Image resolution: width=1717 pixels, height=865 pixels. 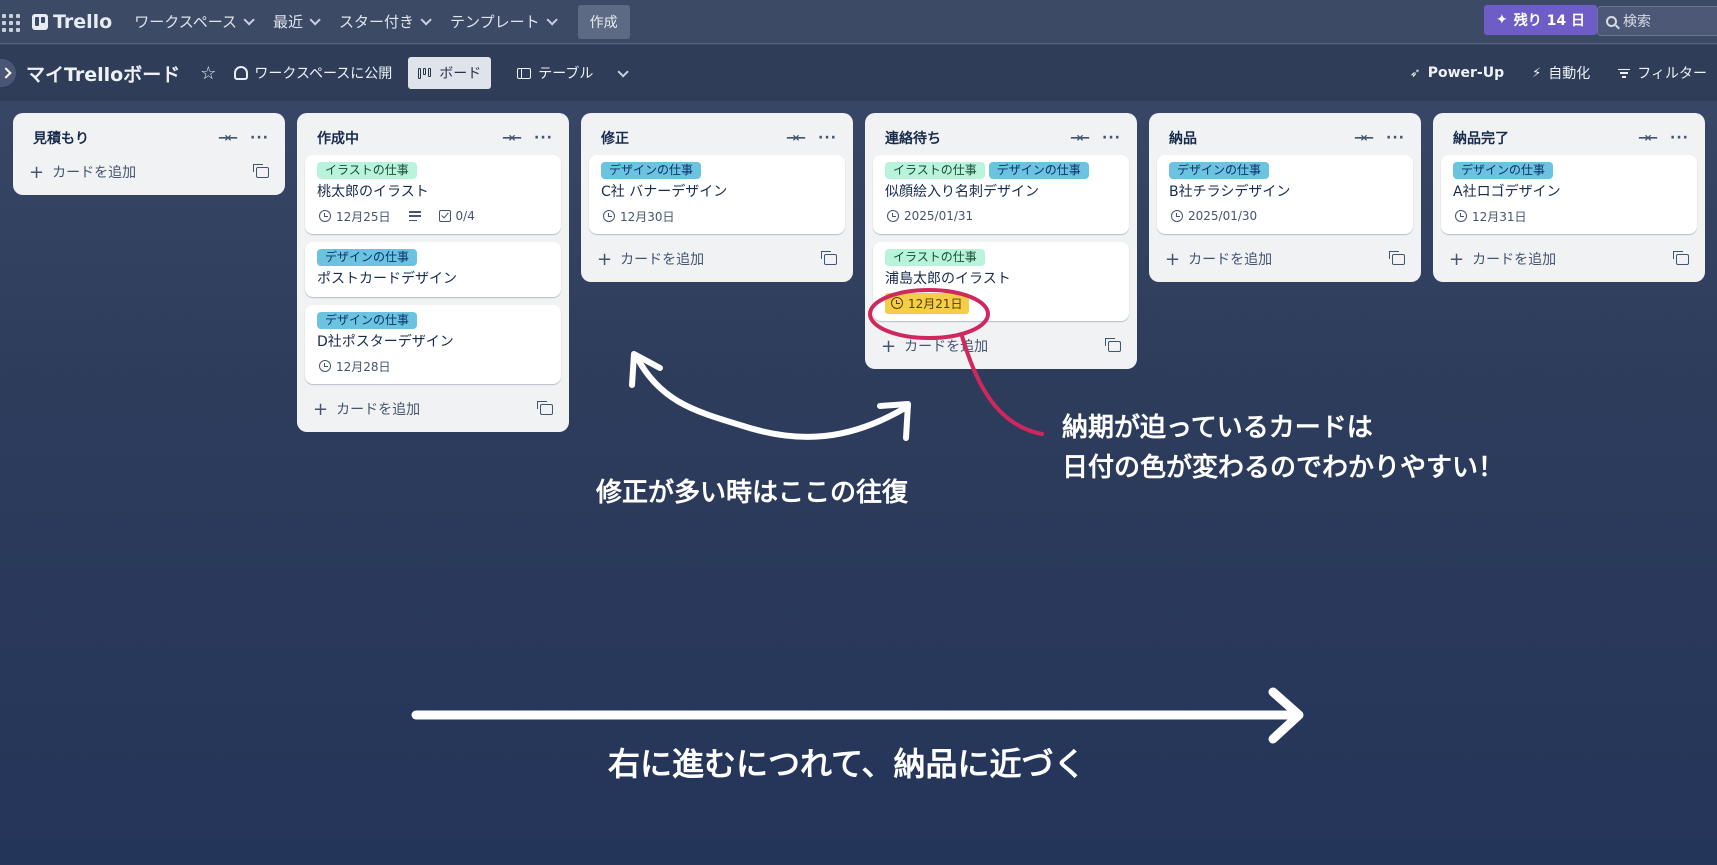 I want to click on card: デザインの仕事 B社チラシデザイン 2025/01/30, so click(x=1285, y=194).